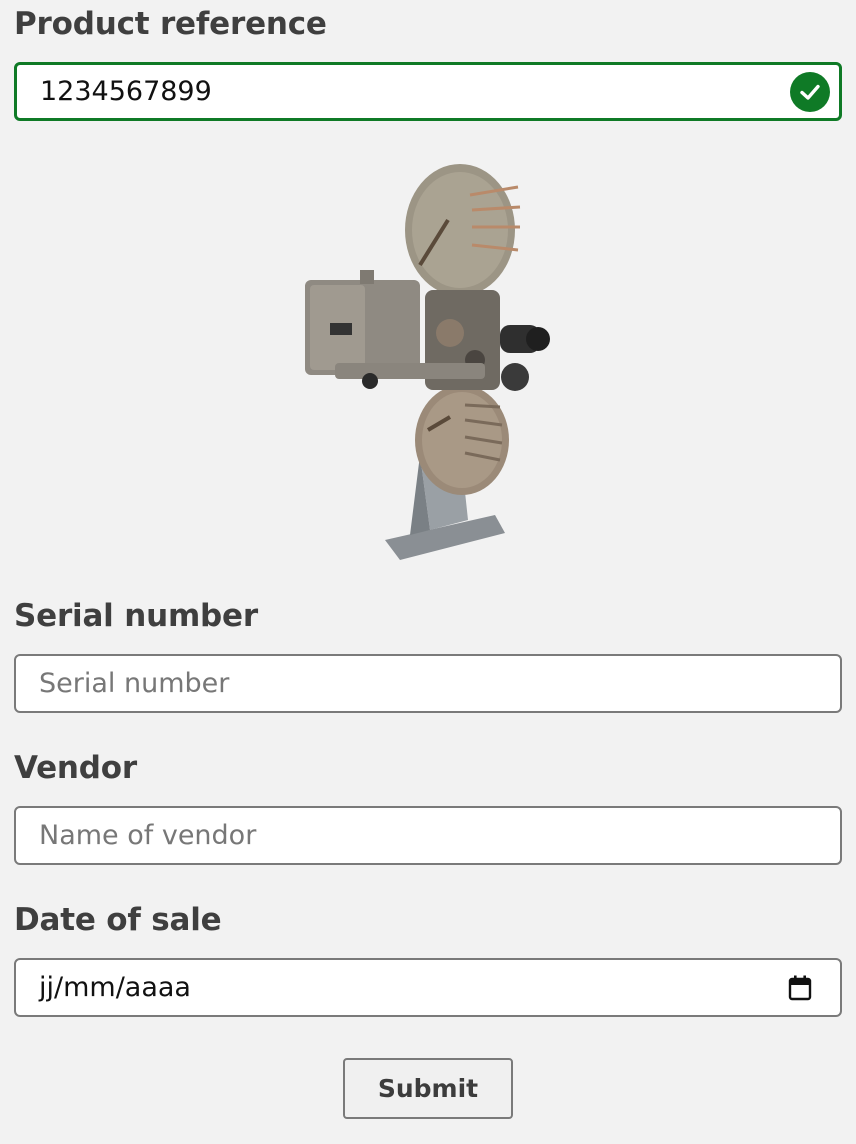 The image size is (856, 1144). I want to click on serial-number-placeholder: Serial number, so click(134, 683).